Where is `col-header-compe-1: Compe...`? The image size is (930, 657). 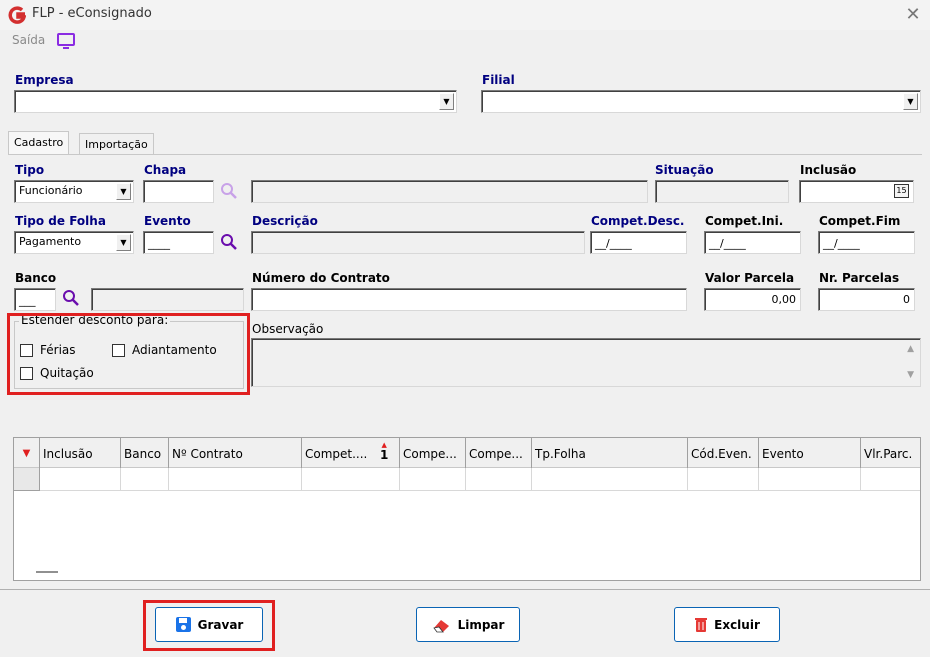 col-header-compe-1: Compe... is located at coordinates (433, 453).